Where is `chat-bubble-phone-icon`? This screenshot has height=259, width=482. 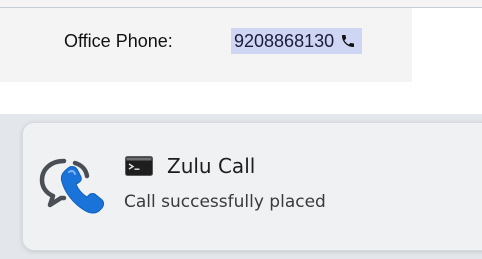 chat-bubble-phone-icon is located at coordinates (71, 186).